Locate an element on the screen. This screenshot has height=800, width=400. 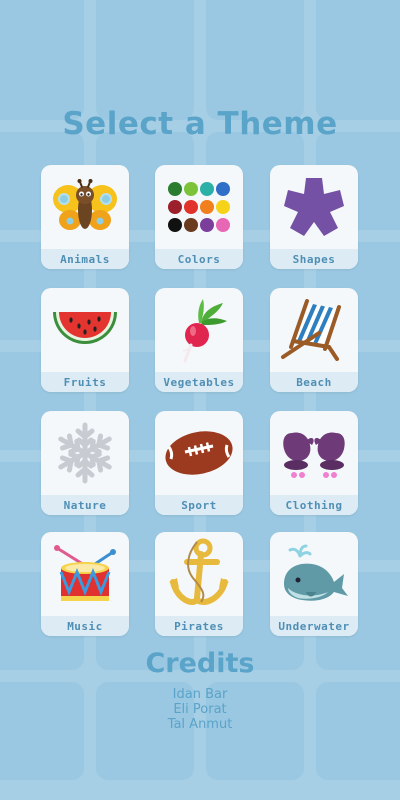
credits-title: Credits is located at coordinates (200, 663).